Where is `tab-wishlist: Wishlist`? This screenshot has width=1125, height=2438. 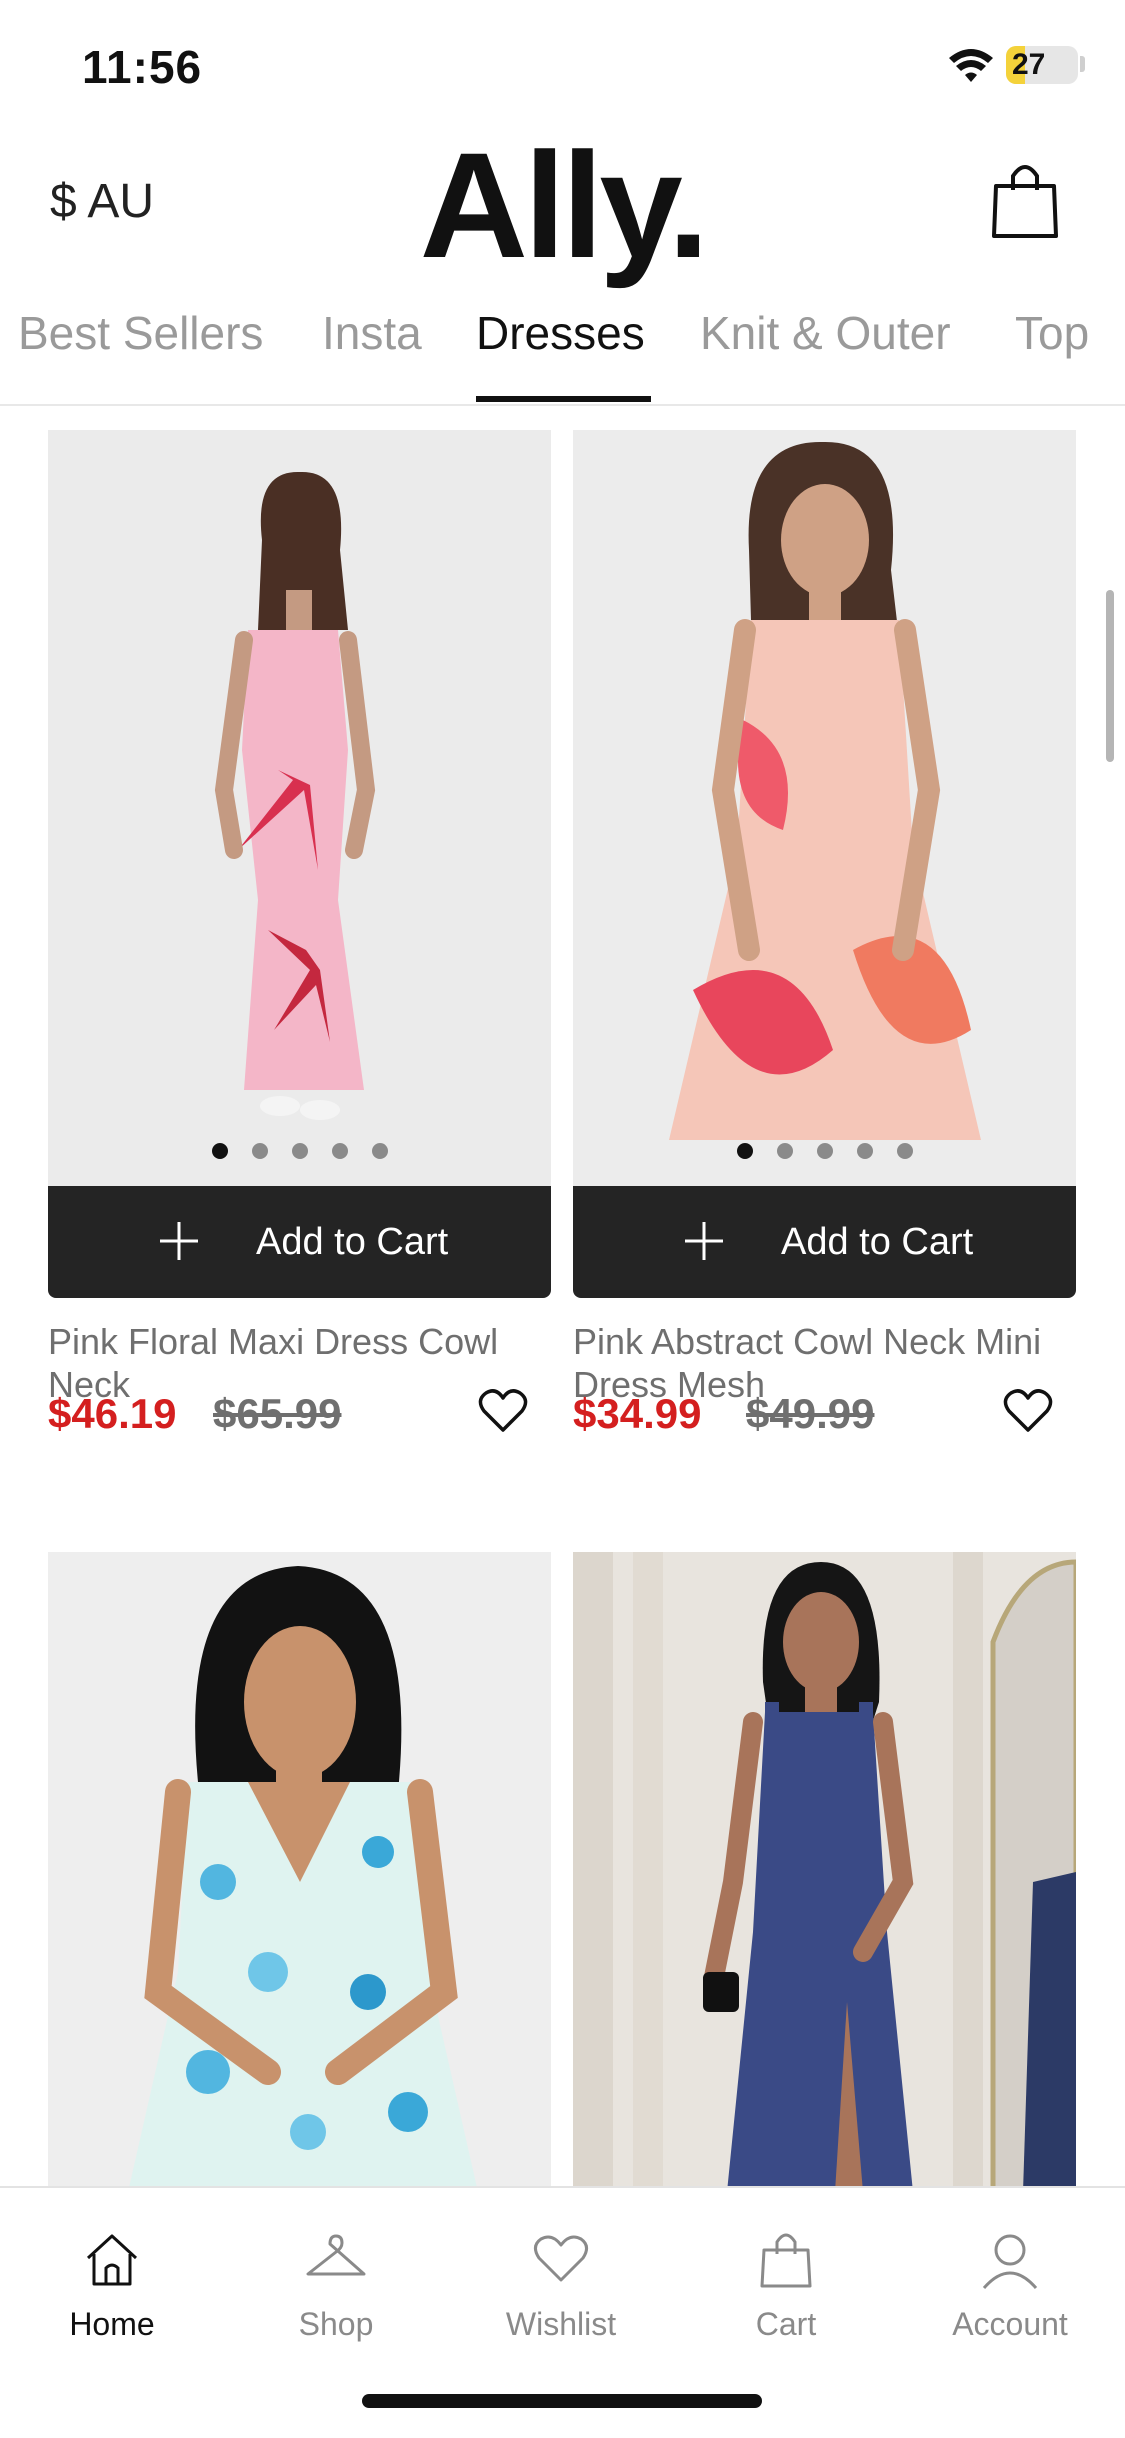 tab-wishlist: Wishlist is located at coordinates (561, 2285).